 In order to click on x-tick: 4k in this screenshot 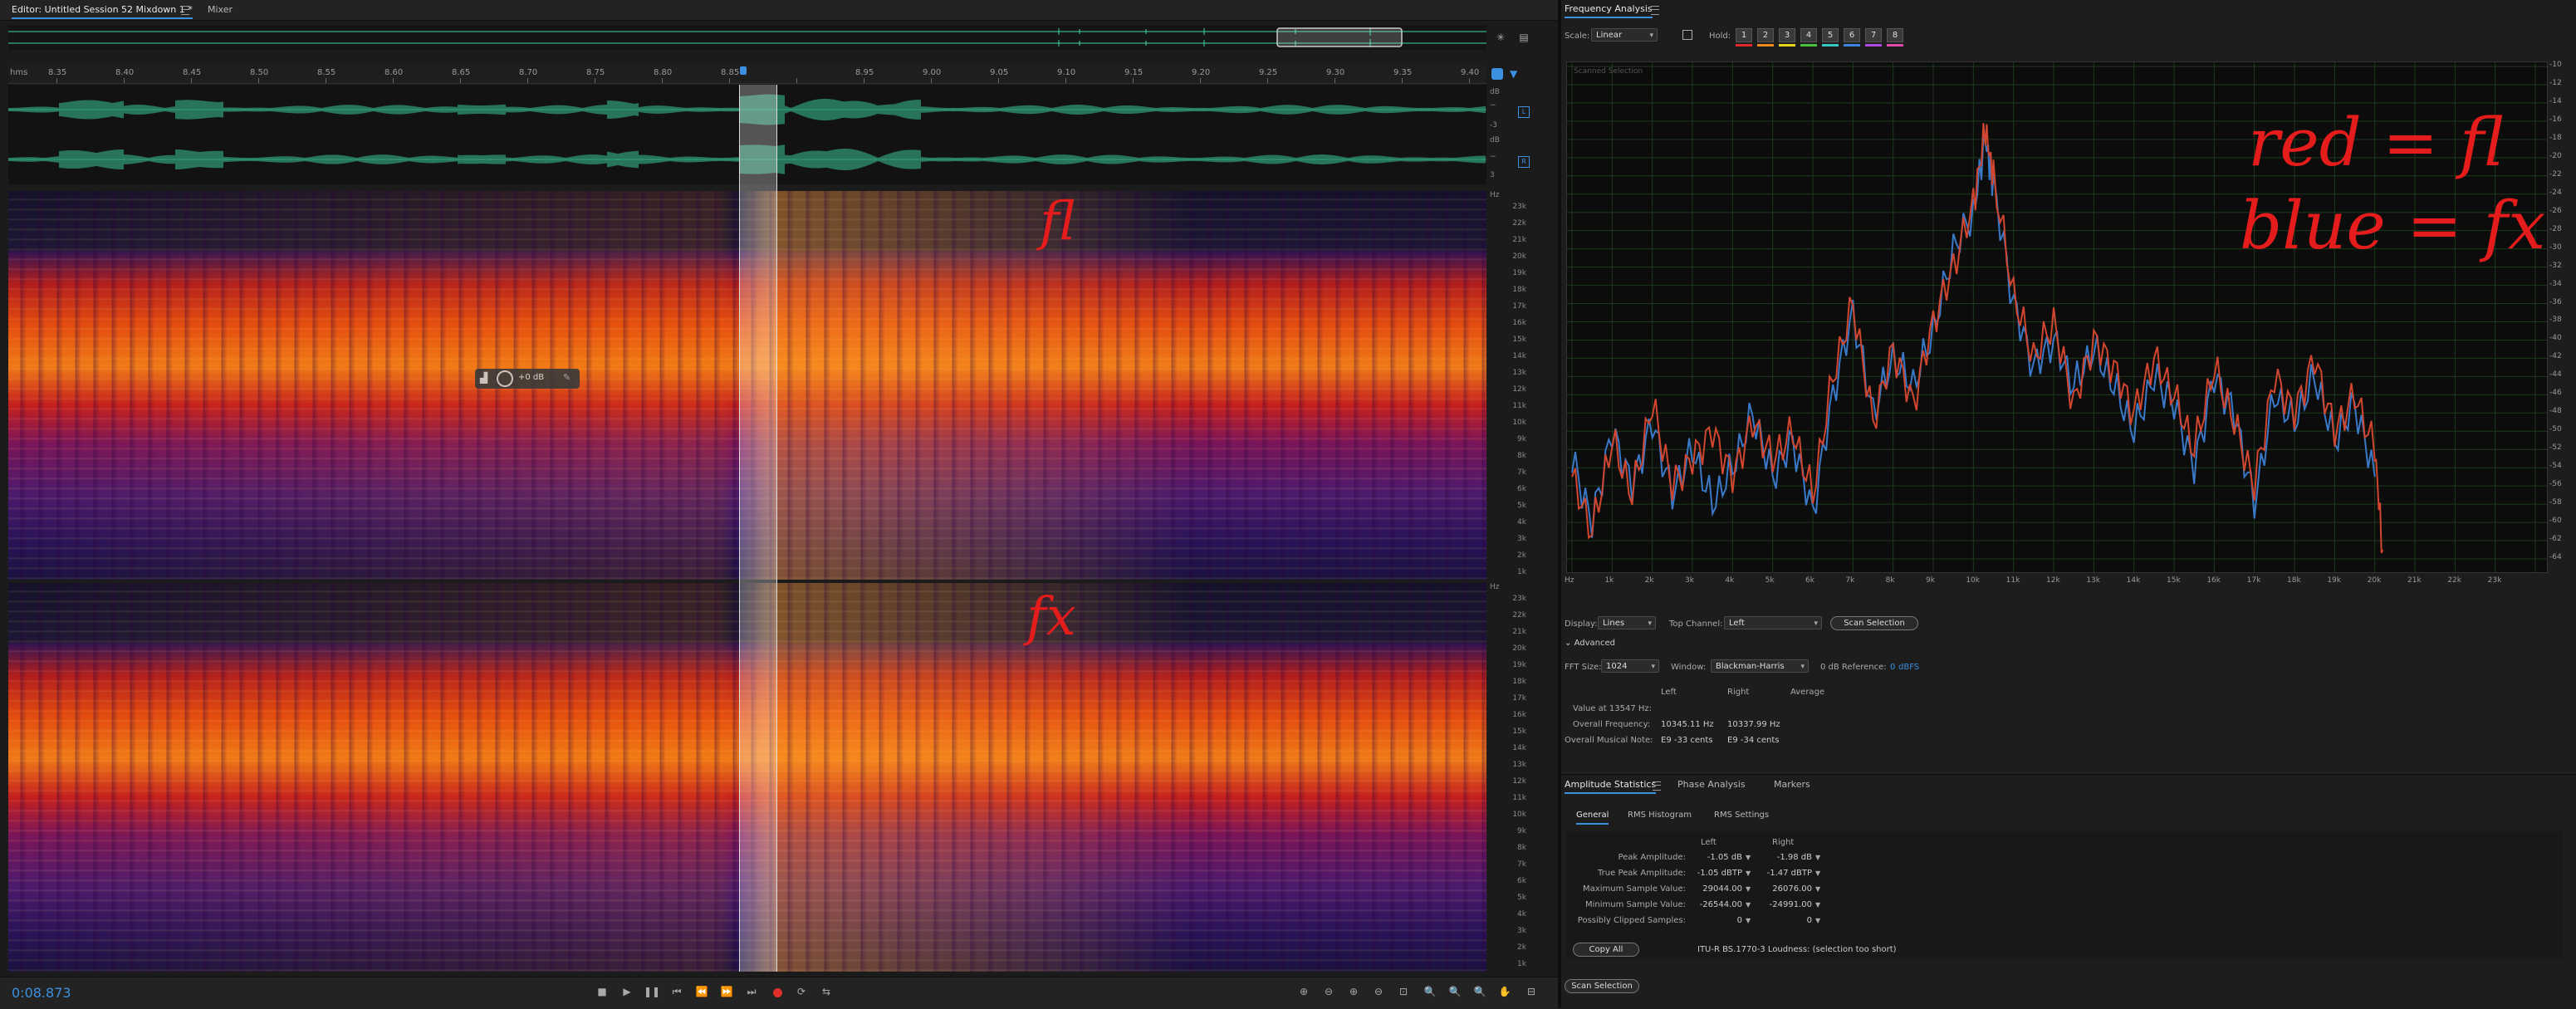, I will do `click(1730, 580)`.